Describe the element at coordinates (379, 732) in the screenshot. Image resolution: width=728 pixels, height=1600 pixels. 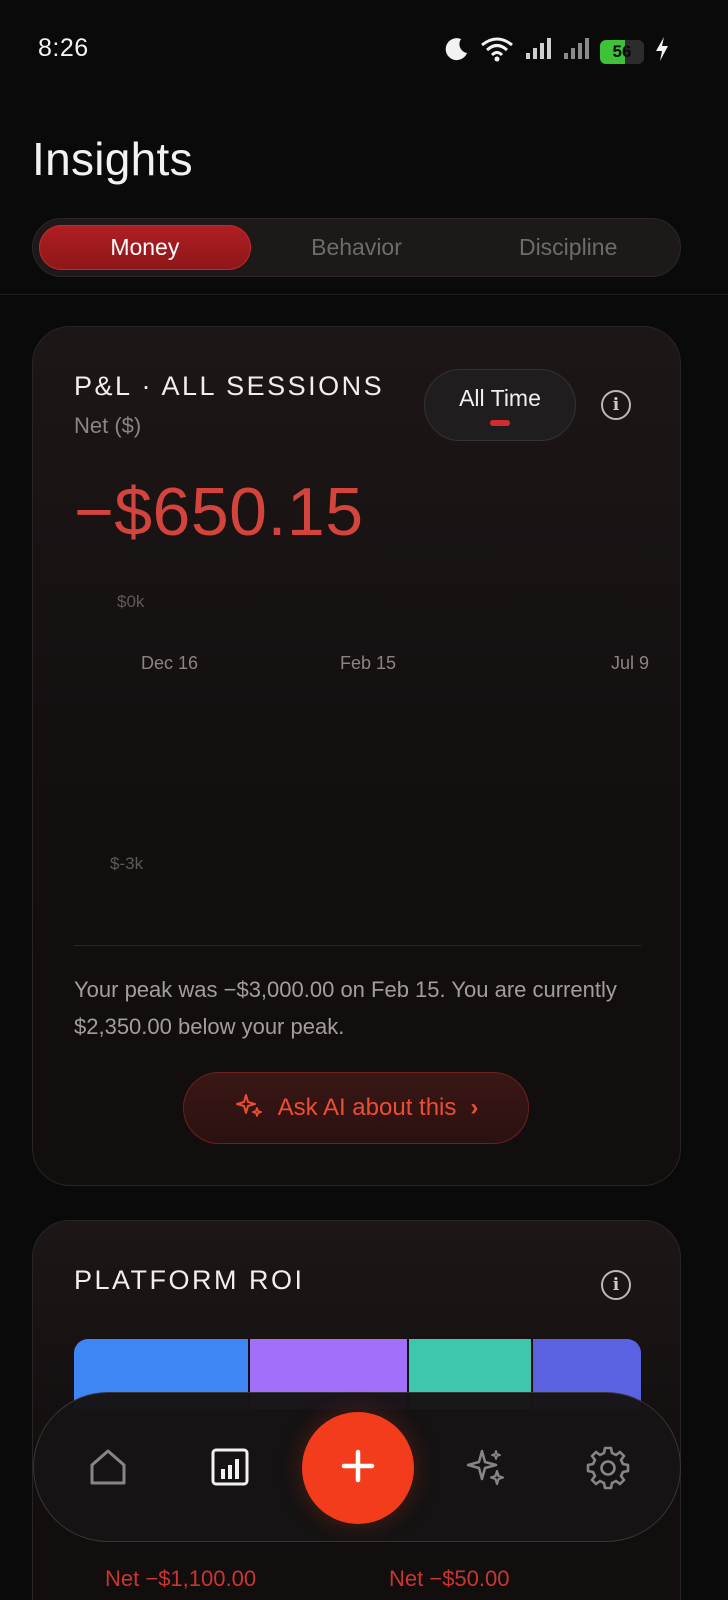
I see `pnl-chart: $0k $-3k Dec 16 Feb 15 Jul 9` at that location.